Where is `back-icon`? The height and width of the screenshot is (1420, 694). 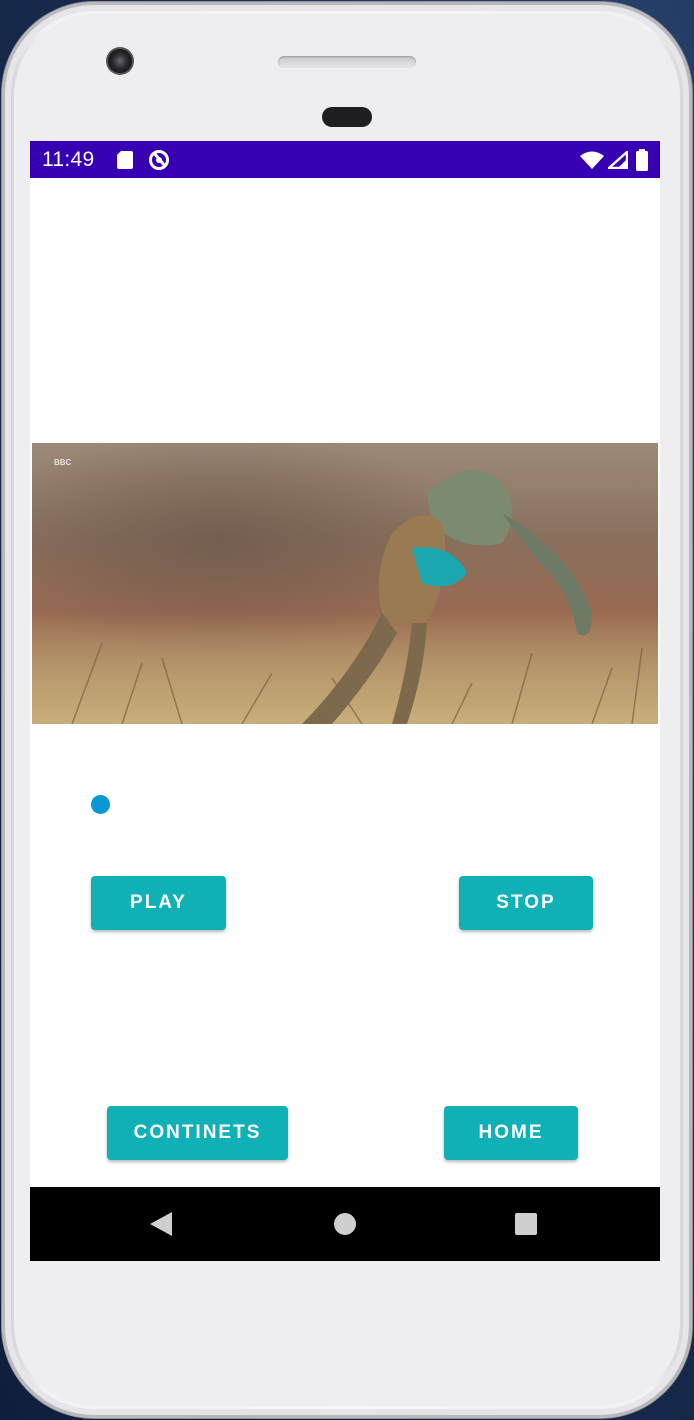
back-icon is located at coordinates (161, 1226).